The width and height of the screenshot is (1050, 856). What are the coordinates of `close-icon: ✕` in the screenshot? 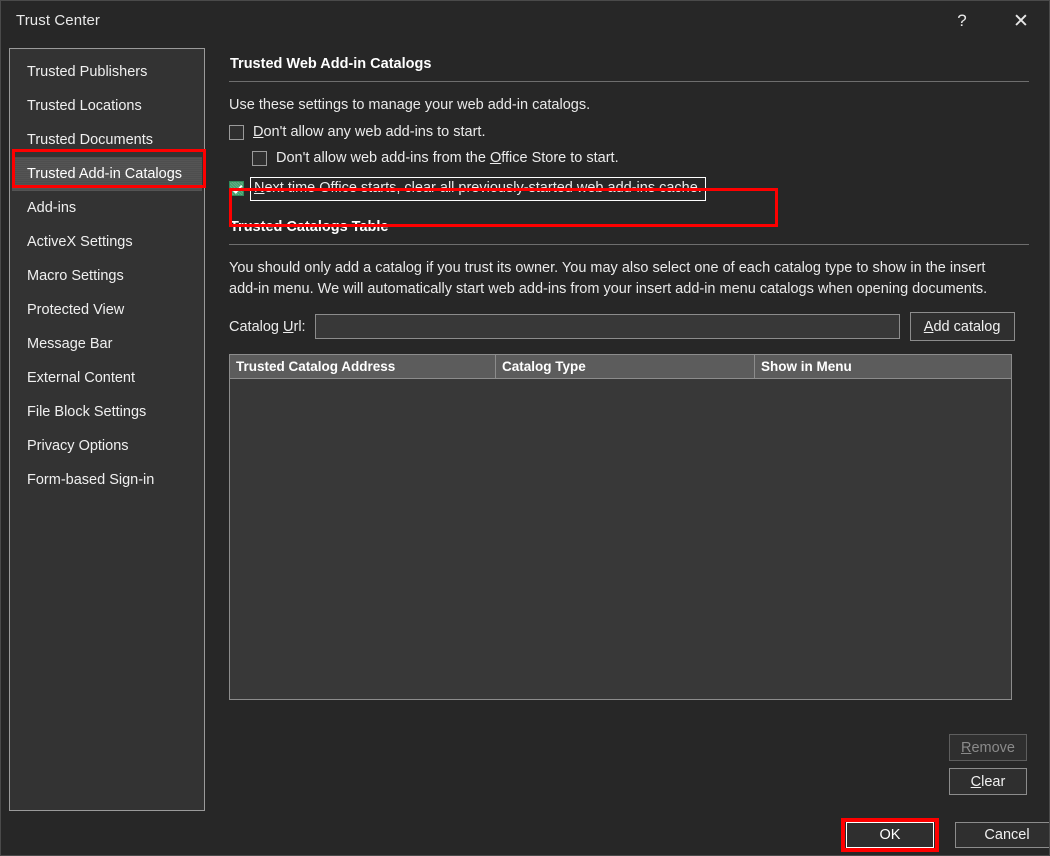 It's located at (1021, 21).